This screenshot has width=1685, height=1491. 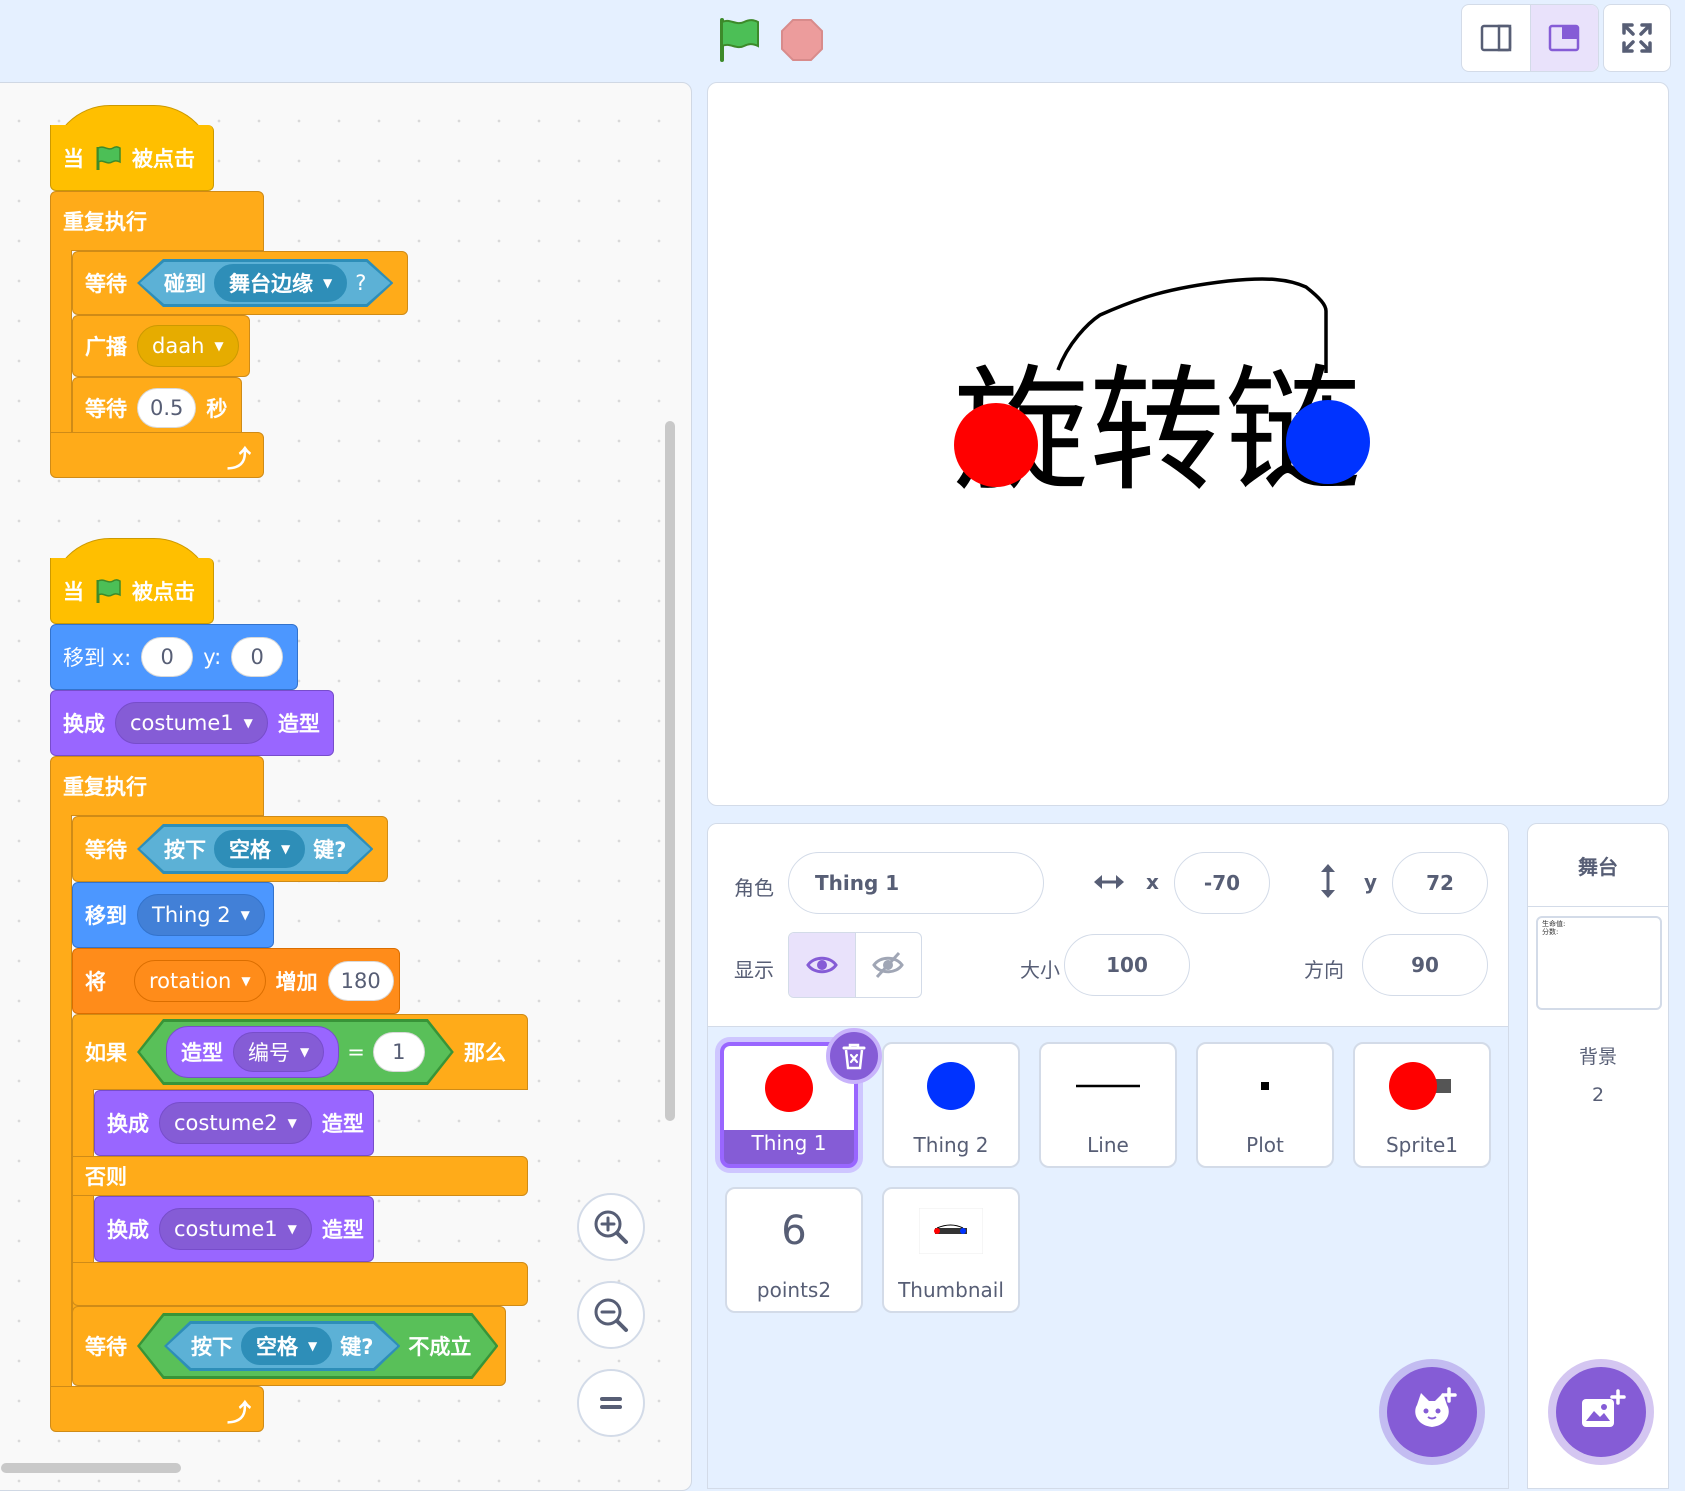 I want to click on thing2-sprite, so click(x=1328, y=442).